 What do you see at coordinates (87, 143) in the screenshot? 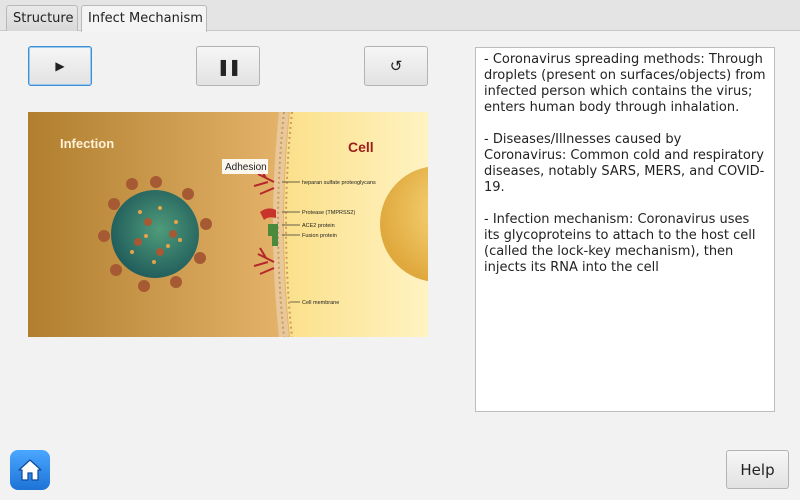
I see `infection-label: Infection` at bounding box center [87, 143].